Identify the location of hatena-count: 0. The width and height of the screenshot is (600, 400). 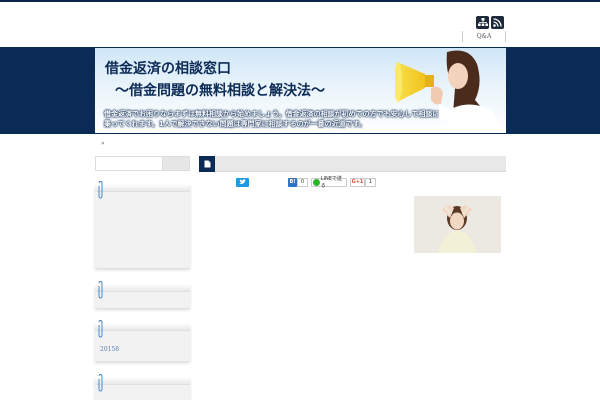
(302, 182).